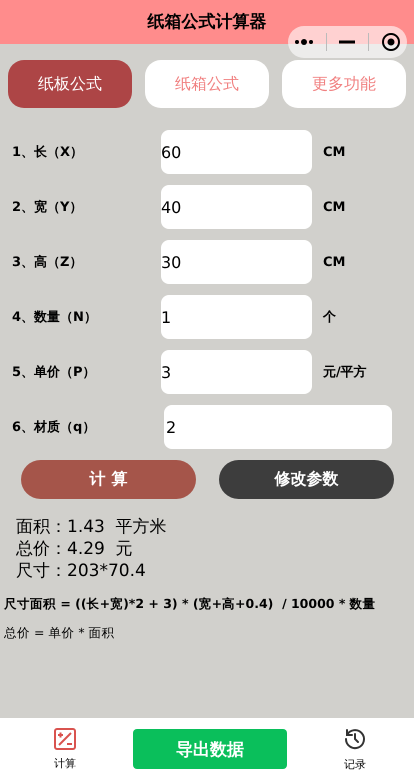  I want to click on tab: 纸板公式, so click(70, 84).